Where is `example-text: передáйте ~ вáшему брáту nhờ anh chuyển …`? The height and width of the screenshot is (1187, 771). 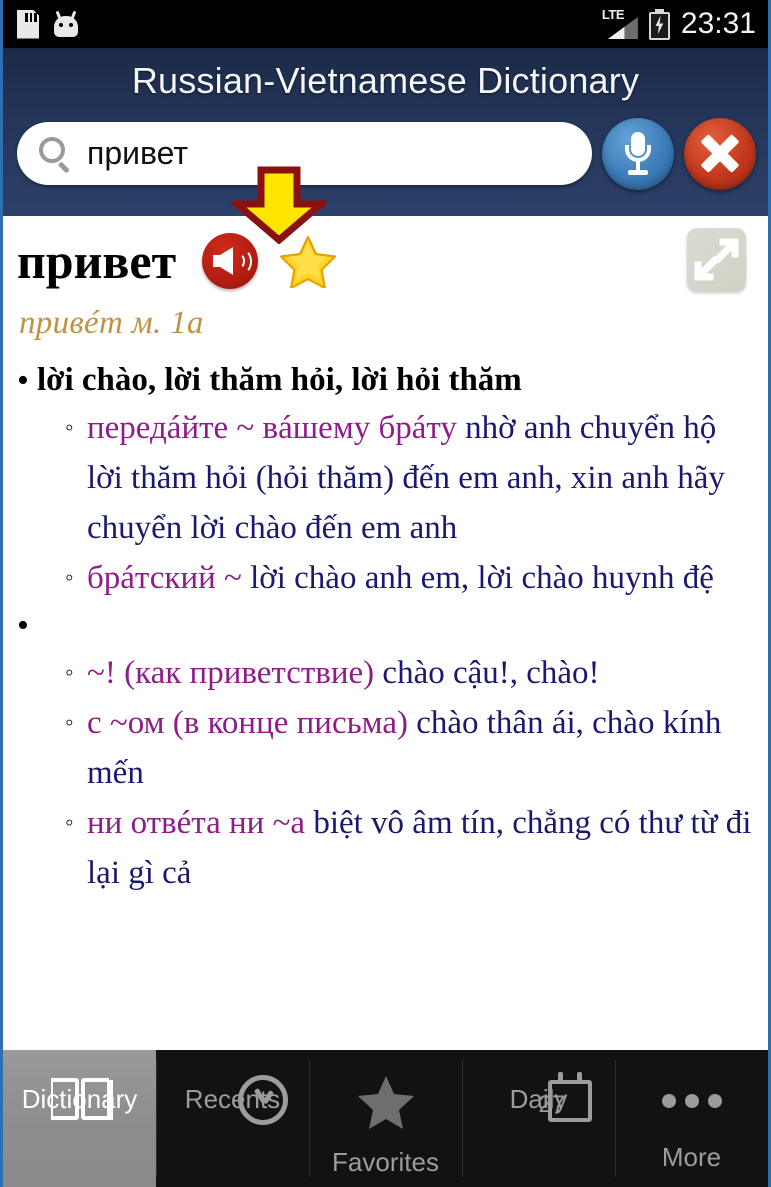
example-text: передáйте ~ вáшему брáту nhờ anh chuyển … is located at coordinates (421, 478).